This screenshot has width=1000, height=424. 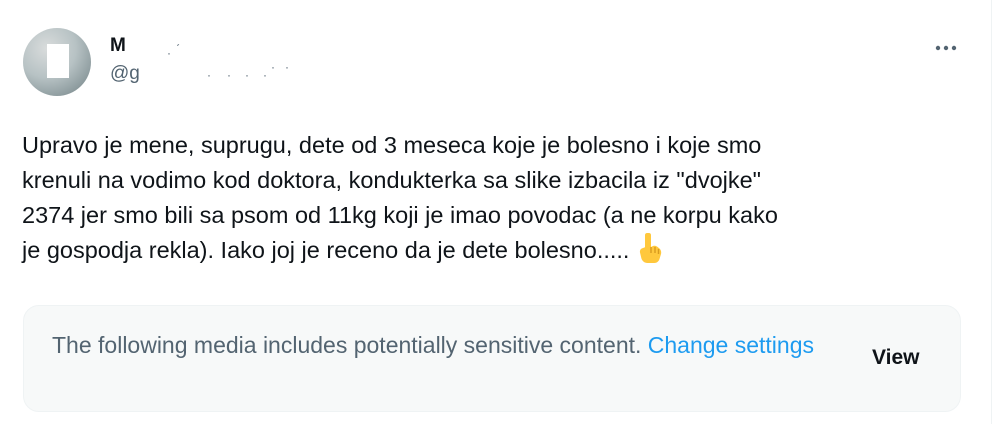 What do you see at coordinates (991, 212) in the screenshot?
I see `divider` at bounding box center [991, 212].